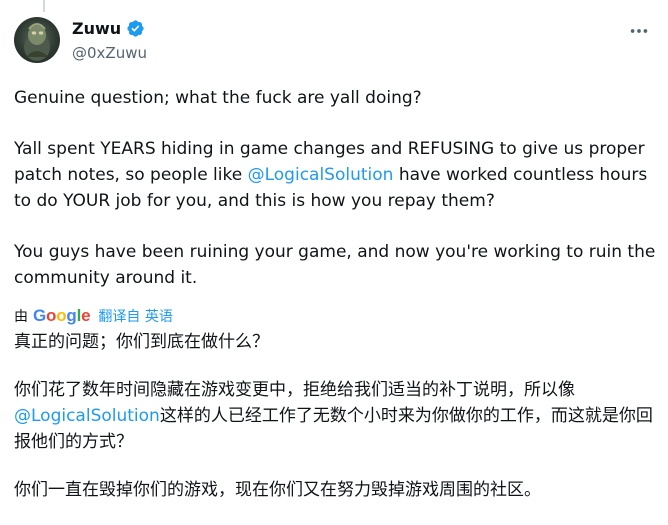 The image size is (668, 525). What do you see at coordinates (321, 175) in the screenshot?
I see `mention-link-logicalsolution: @LogicalSolution` at bounding box center [321, 175].